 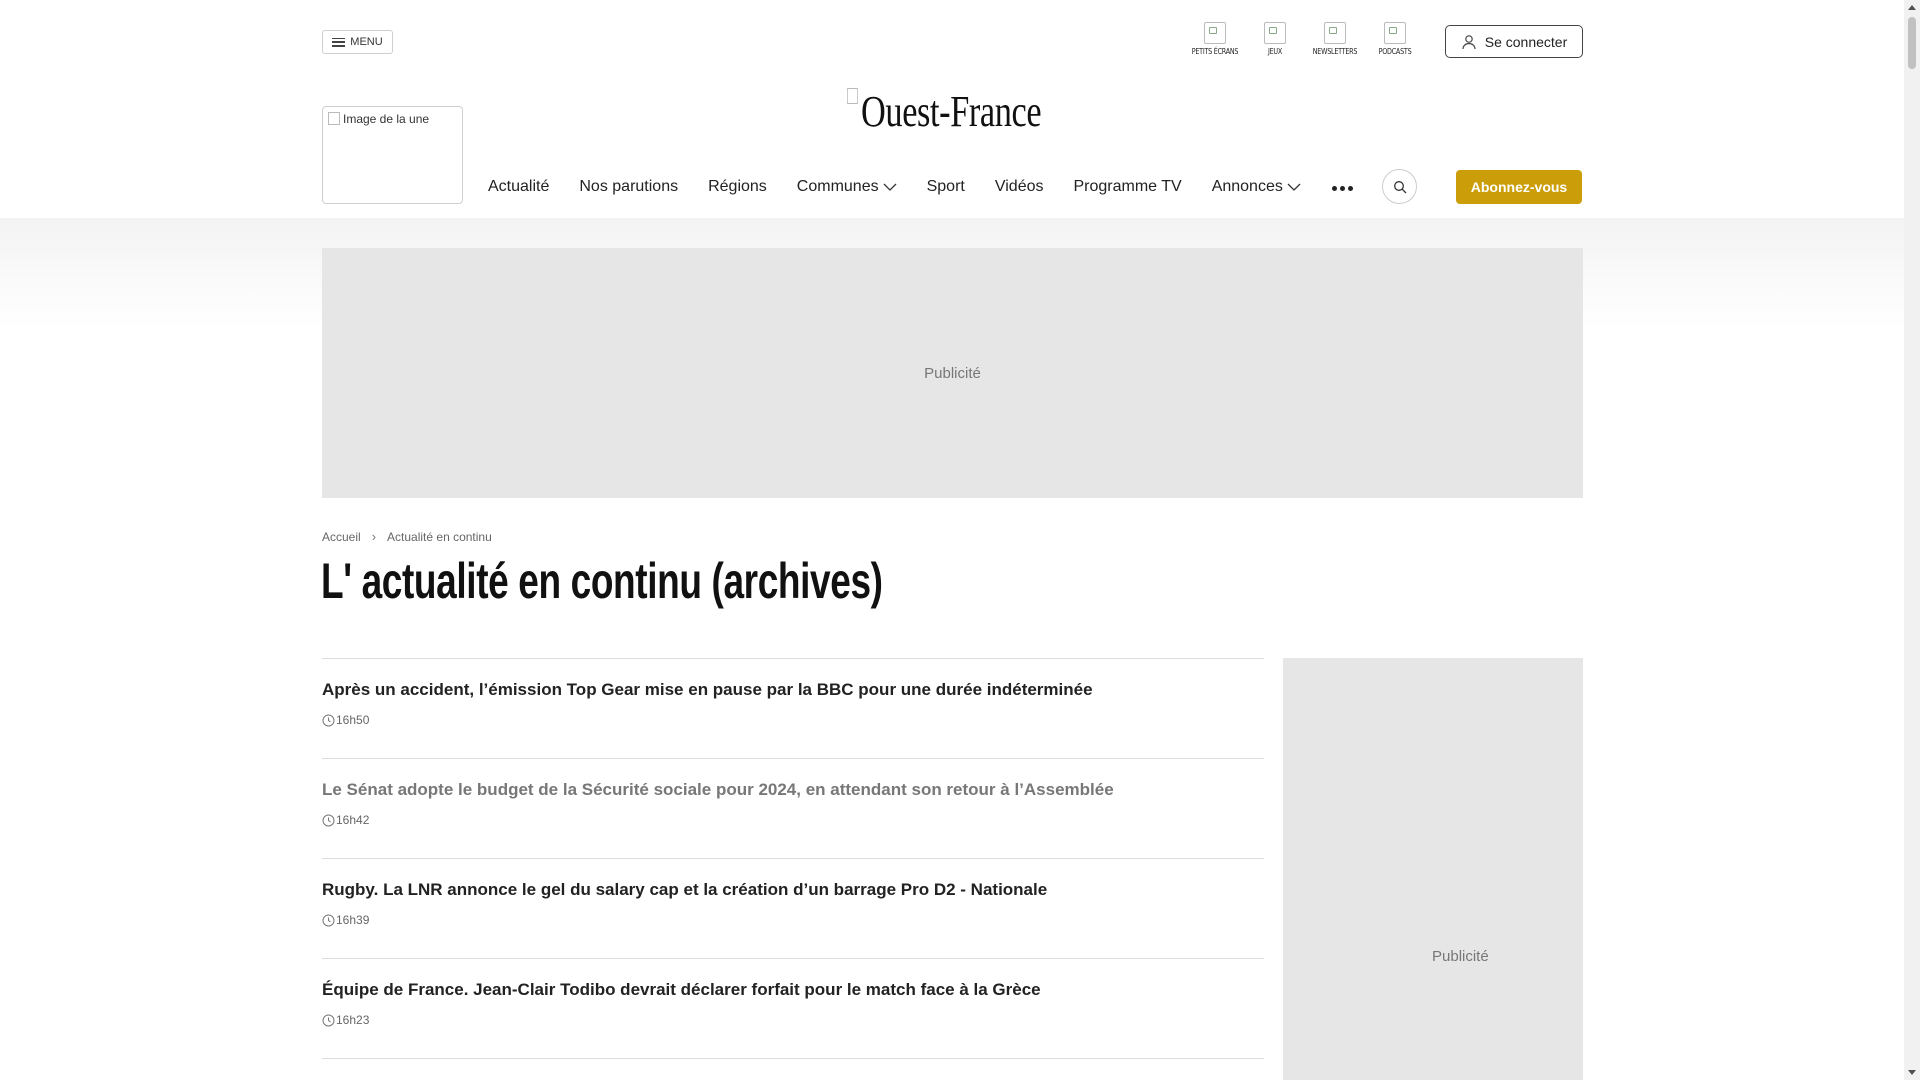 I want to click on divider, so click(x=793, y=1058).